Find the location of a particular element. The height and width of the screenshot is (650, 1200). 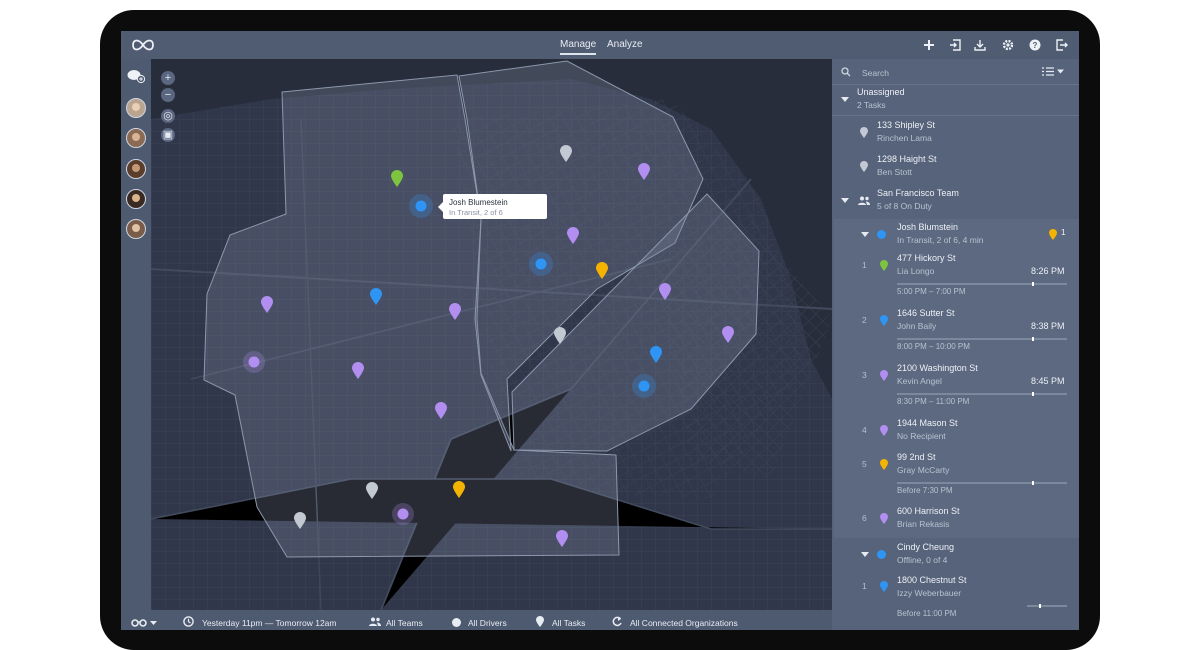

tasks-filter: All Tasks is located at coordinates (568, 623).